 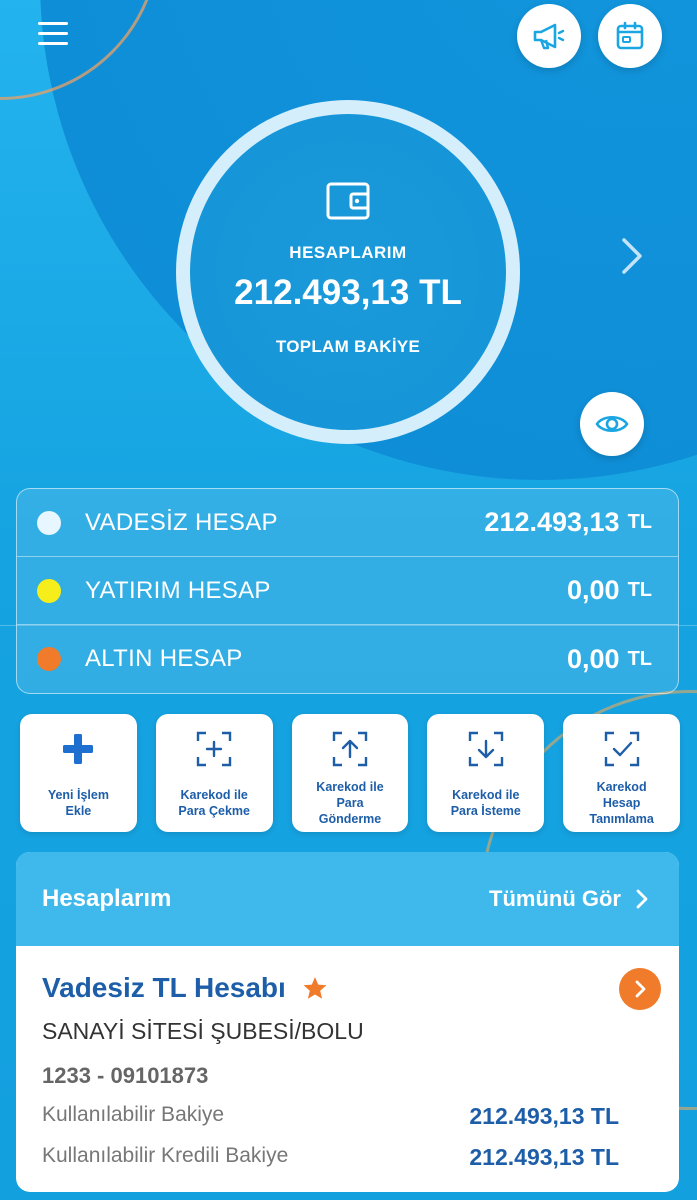 I want to click on action-label: Karekod ile Para Çekme, so click(x=214, y=803).